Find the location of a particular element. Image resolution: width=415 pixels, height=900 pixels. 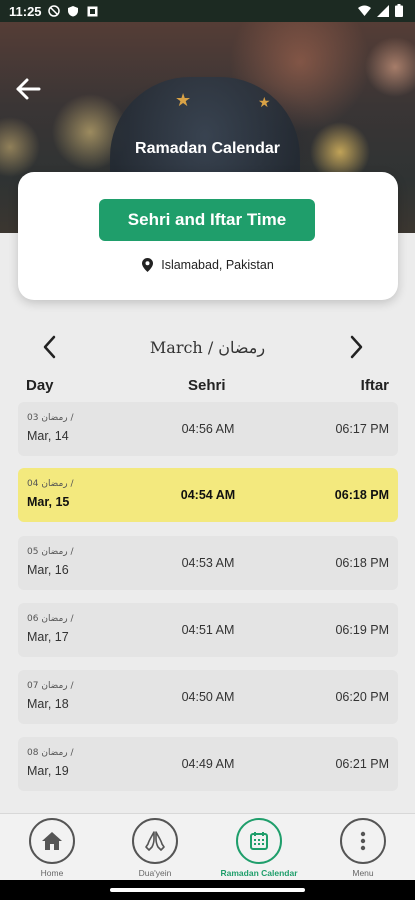

page-title: Ramadan Calendar is located at coordinates (207, 148).